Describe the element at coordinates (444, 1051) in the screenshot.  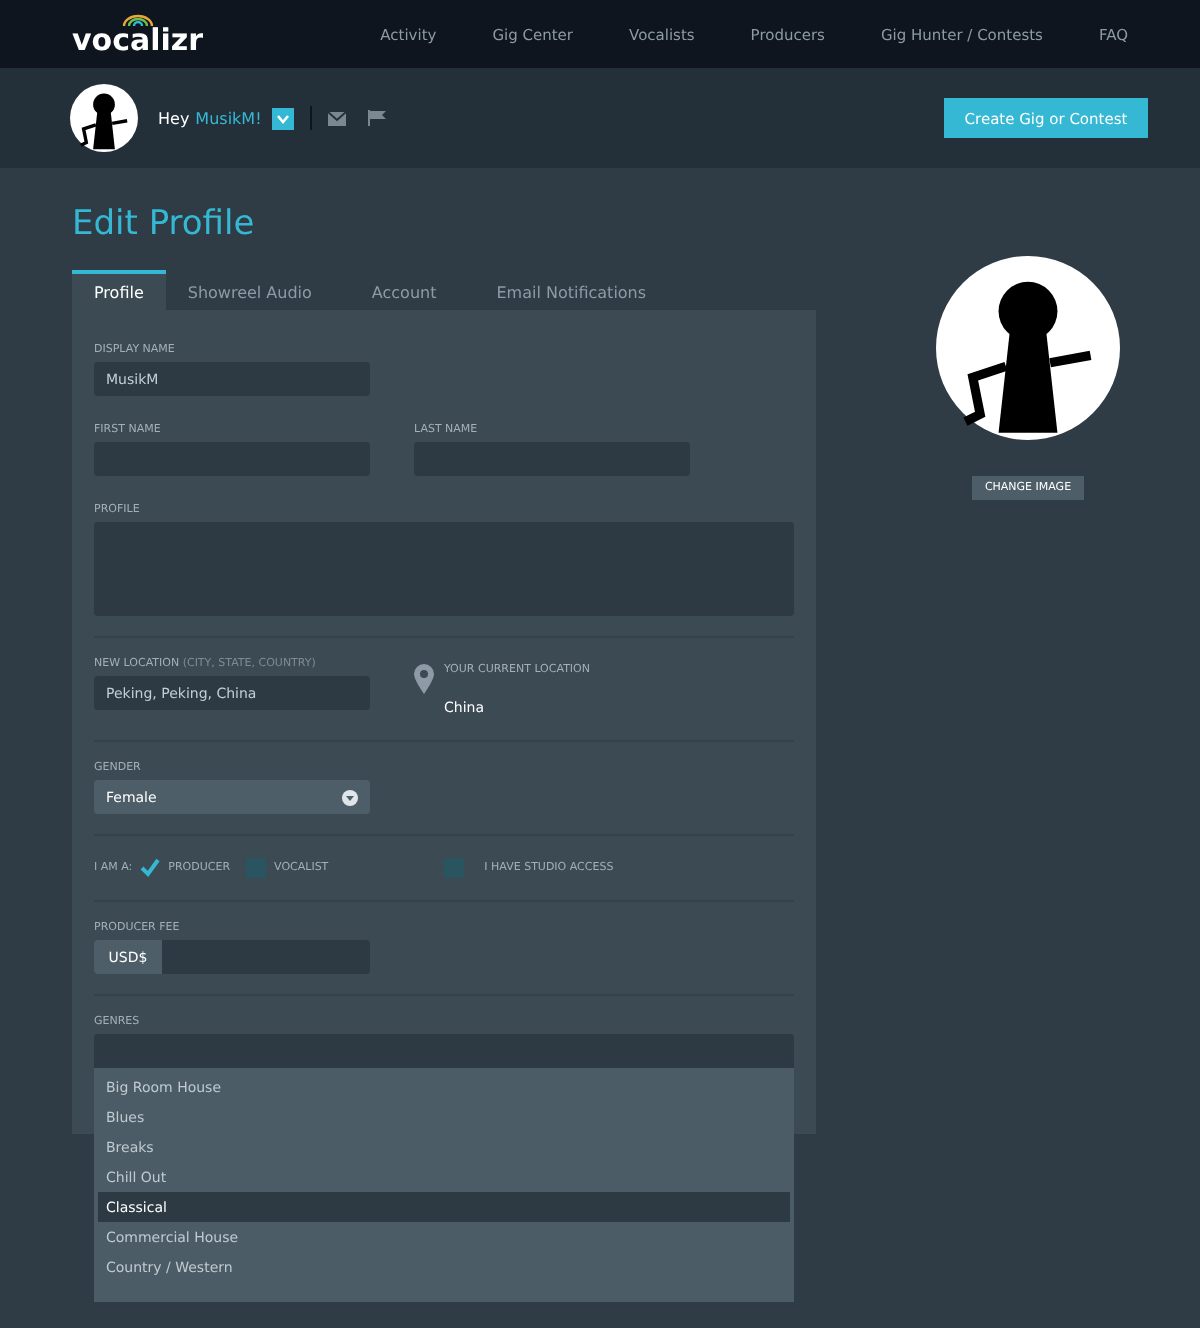
I see `genres-field` at that location.